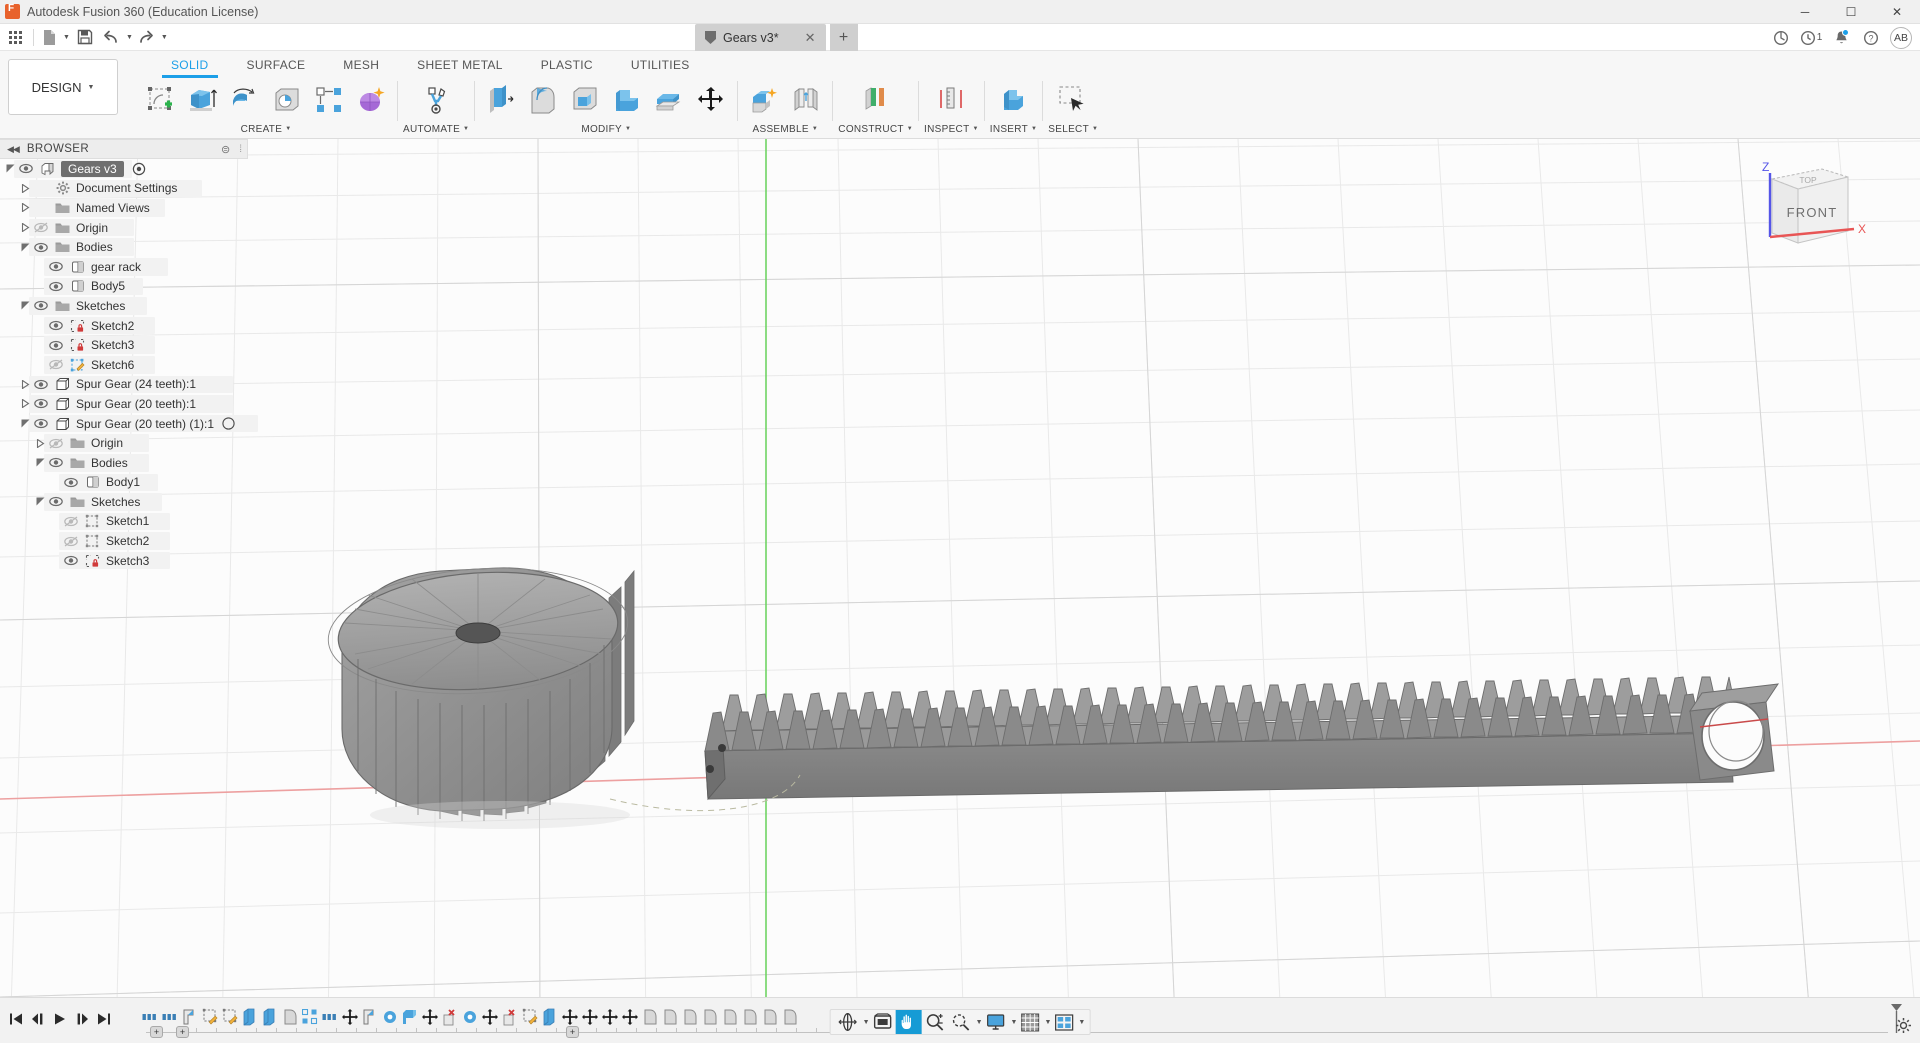 This screenshot has width=1920, height=1043. What do you see at coordinates (63, 87) in the screenshot?
I see `workspace-switcher: DESIGN ▼` at bounding box center [63, 87].